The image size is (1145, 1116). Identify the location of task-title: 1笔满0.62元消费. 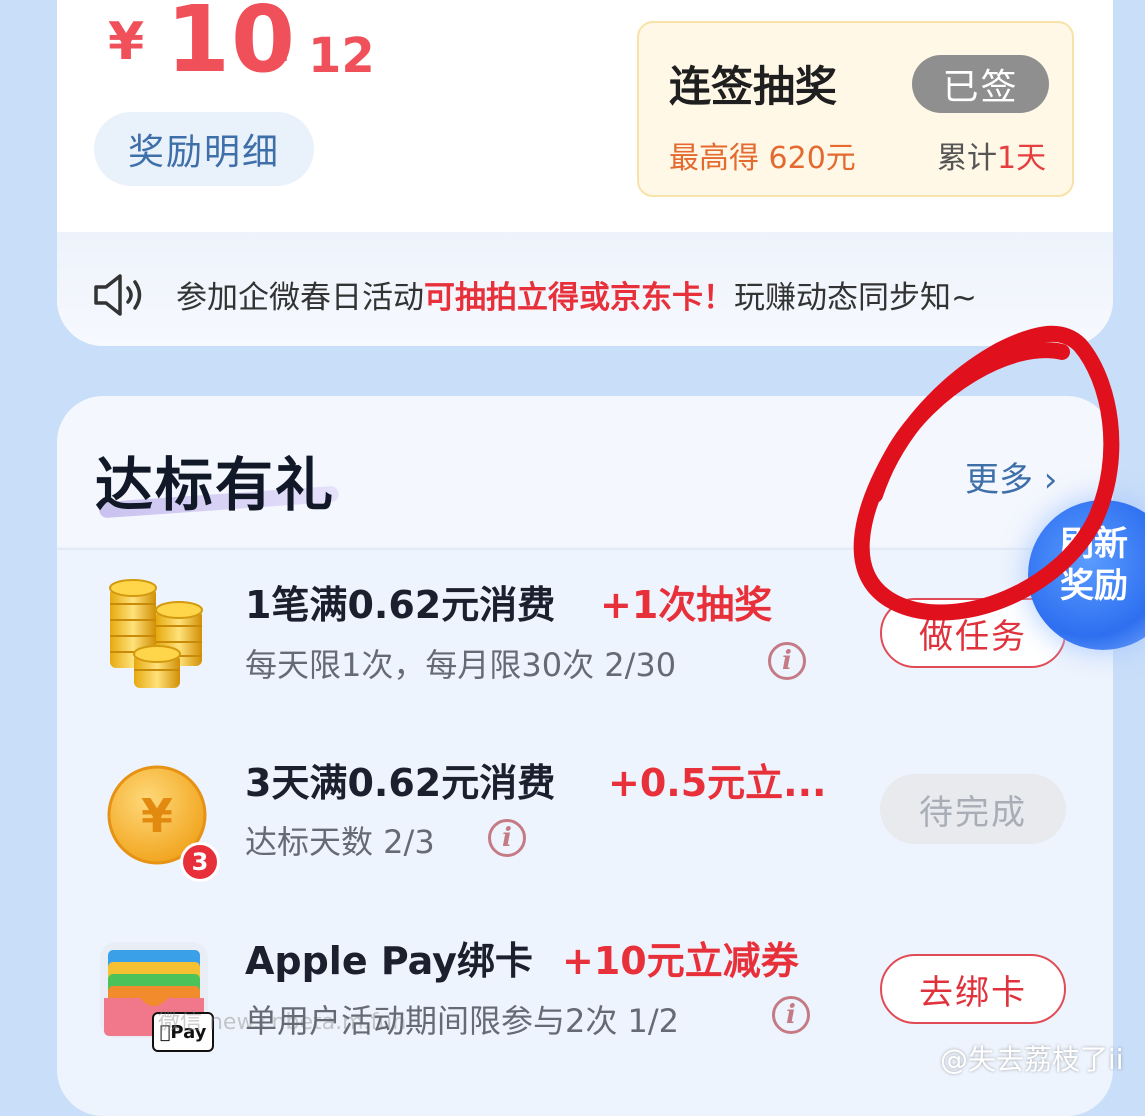
(400, 605).